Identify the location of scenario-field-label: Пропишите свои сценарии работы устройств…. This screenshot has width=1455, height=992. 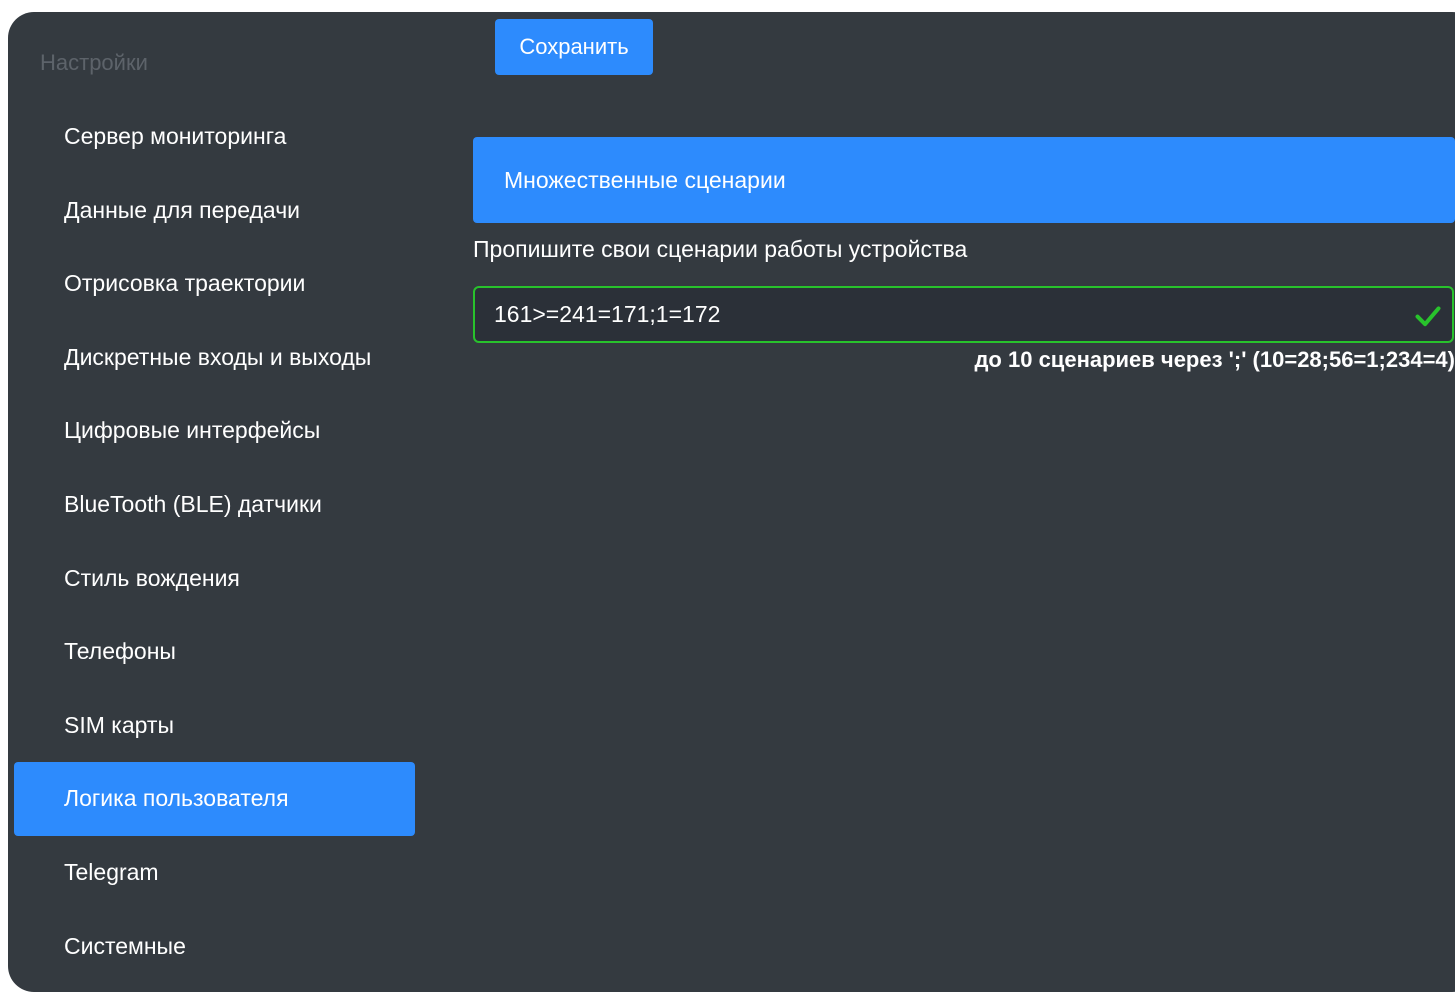
(720, 249).